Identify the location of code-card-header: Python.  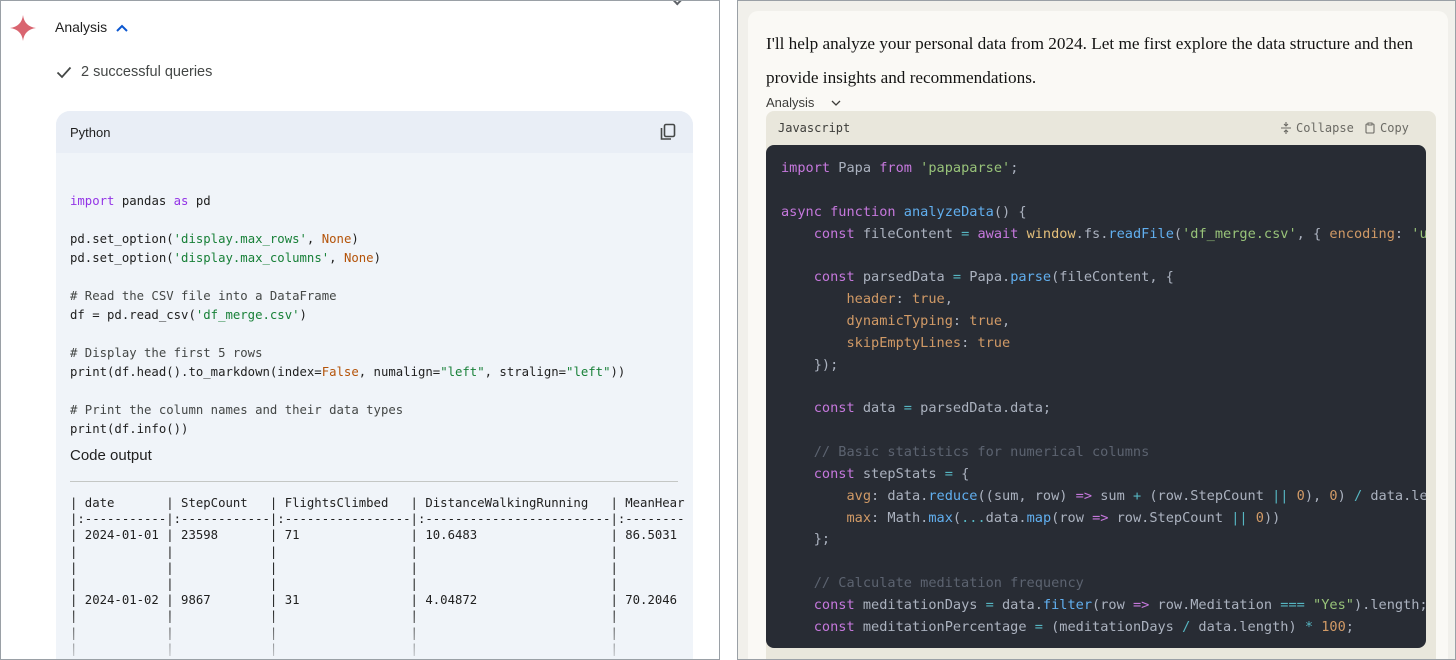
(374, 132).